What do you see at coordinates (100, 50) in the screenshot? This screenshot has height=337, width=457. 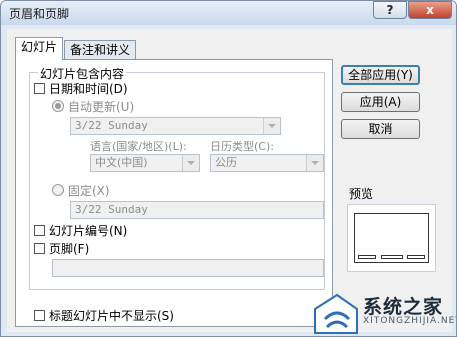 I see `tab-notes-handouts: 备注和讲义` at bounding box center [100, 50].